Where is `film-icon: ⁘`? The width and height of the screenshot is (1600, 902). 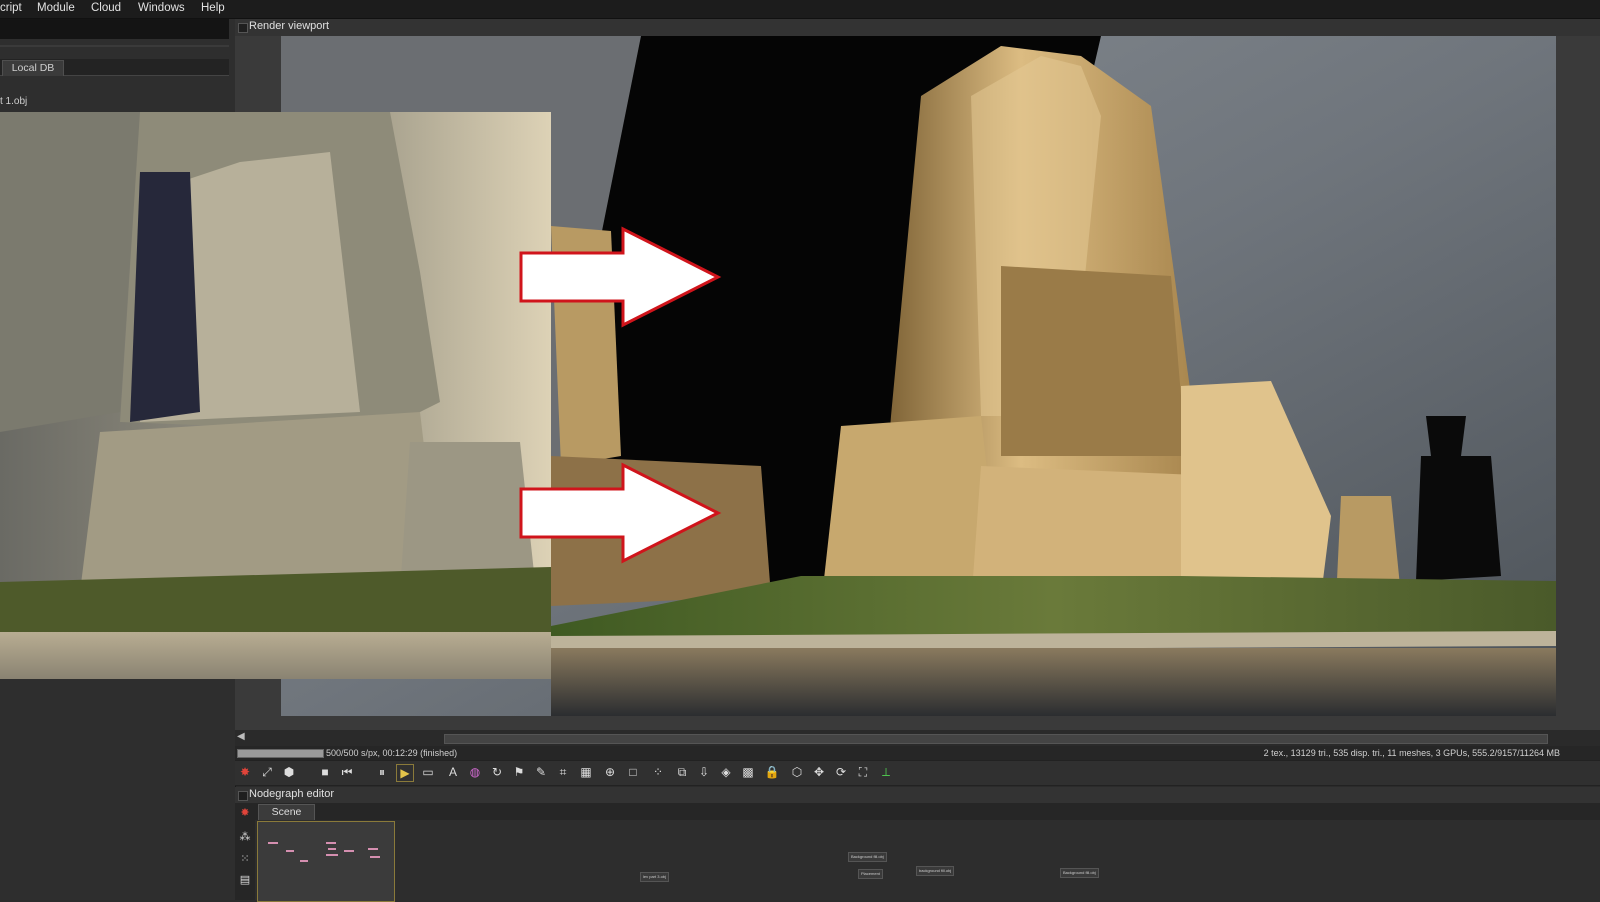 film-icon: ⁘ is located at coordinates (658, 772).